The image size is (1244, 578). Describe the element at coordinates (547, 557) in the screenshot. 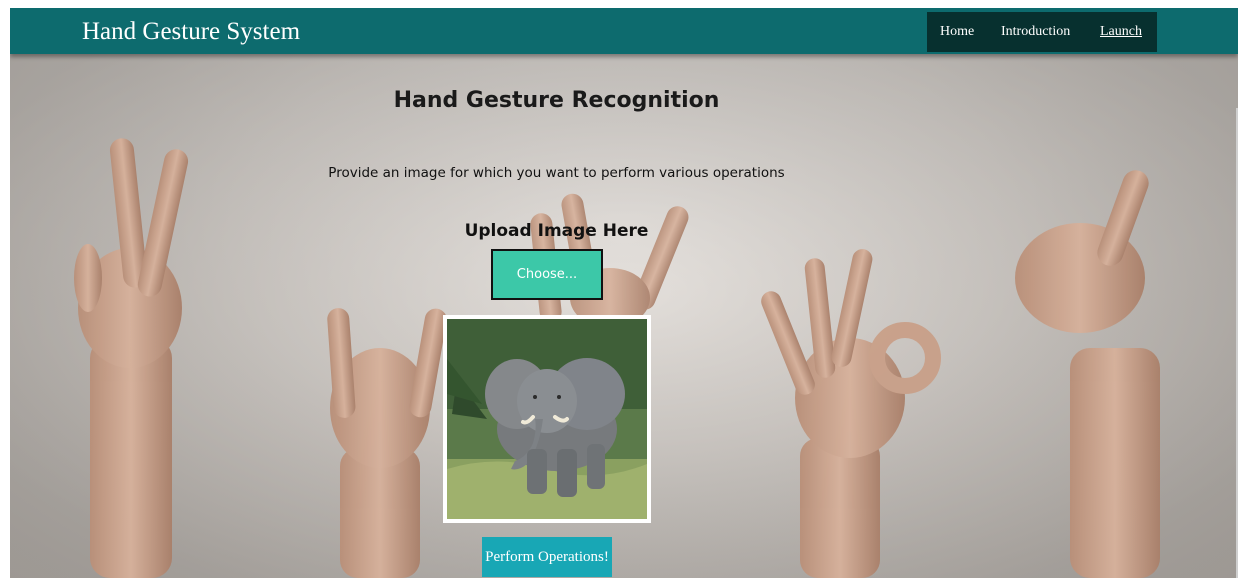

I see `perform-operations-button: Perform Operations!` at that location.